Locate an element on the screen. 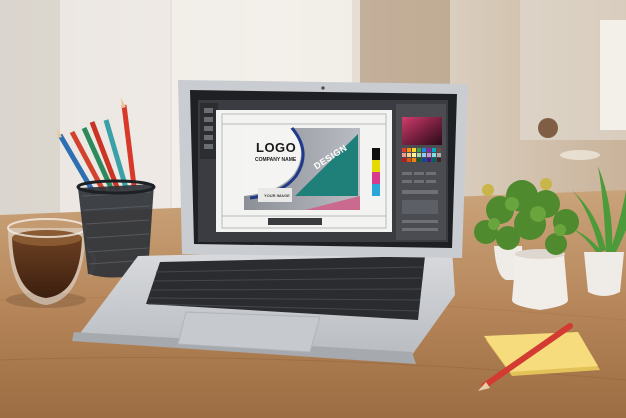 Image resolution: width=626 pixels, height=418 pixels. background-door is located at coordinates (613, 75).